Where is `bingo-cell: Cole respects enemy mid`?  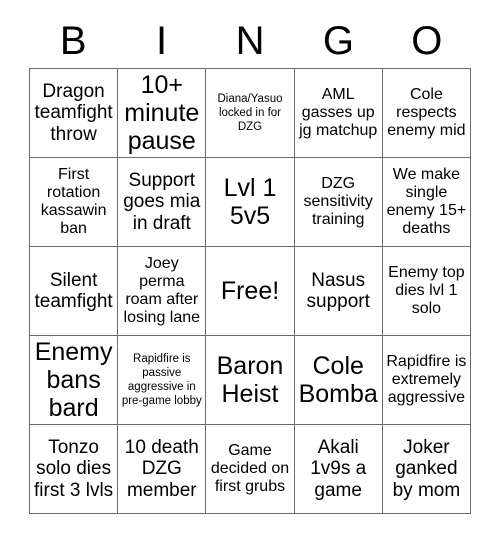 bingo-cell: Cole respects enemy mid is located at coordinates (426, 113).